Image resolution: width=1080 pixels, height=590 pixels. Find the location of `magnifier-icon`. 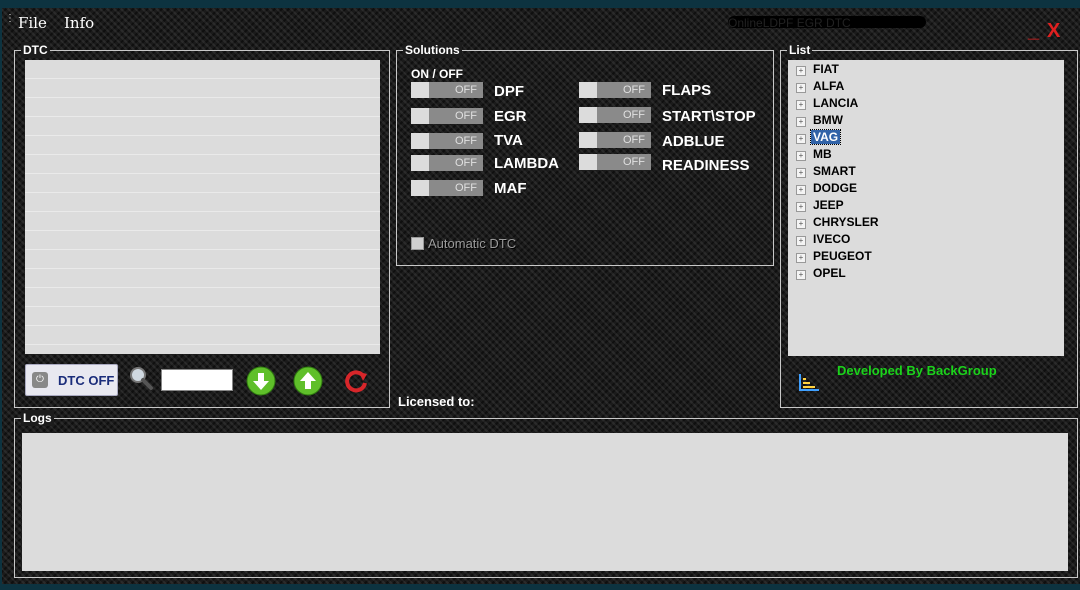

magnifier-icon is located at coordinates (141, 378).